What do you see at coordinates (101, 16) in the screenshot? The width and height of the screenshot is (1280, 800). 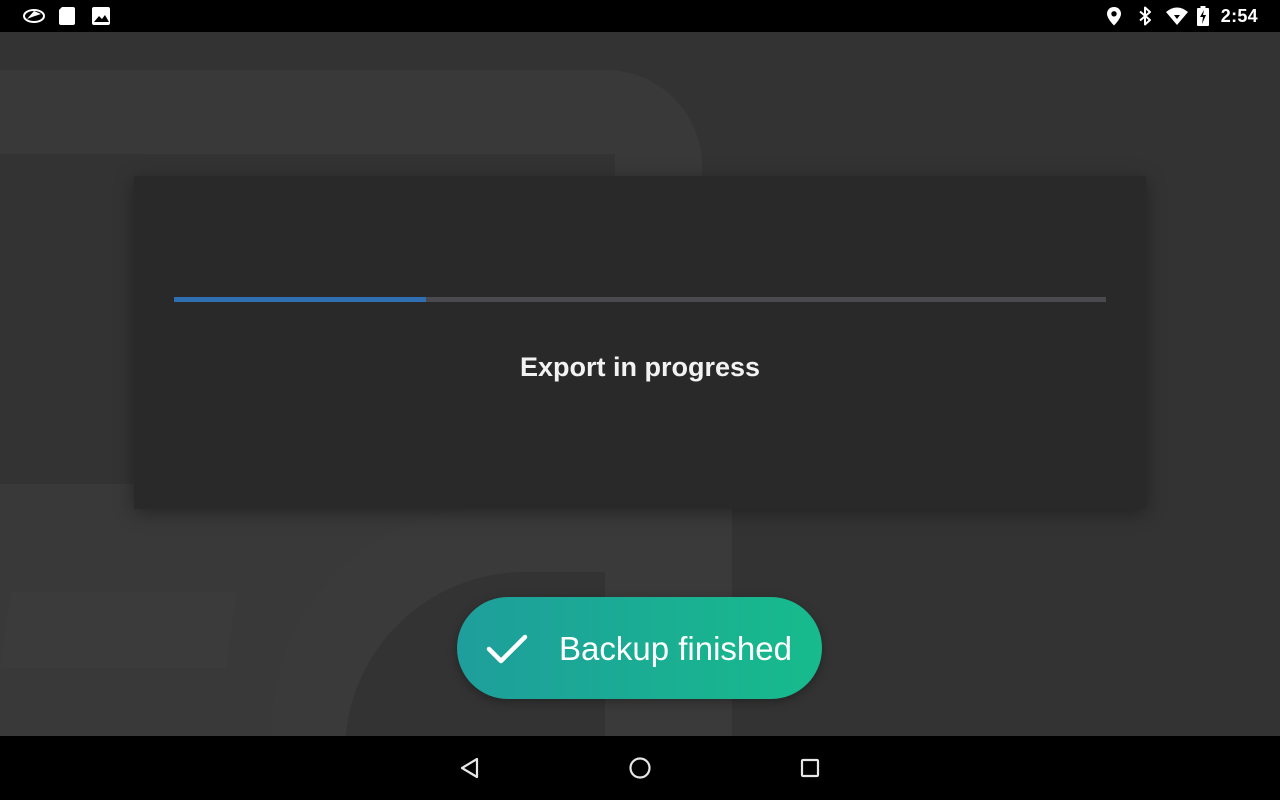 I see `image-icon` at bounding box center [101, 16].